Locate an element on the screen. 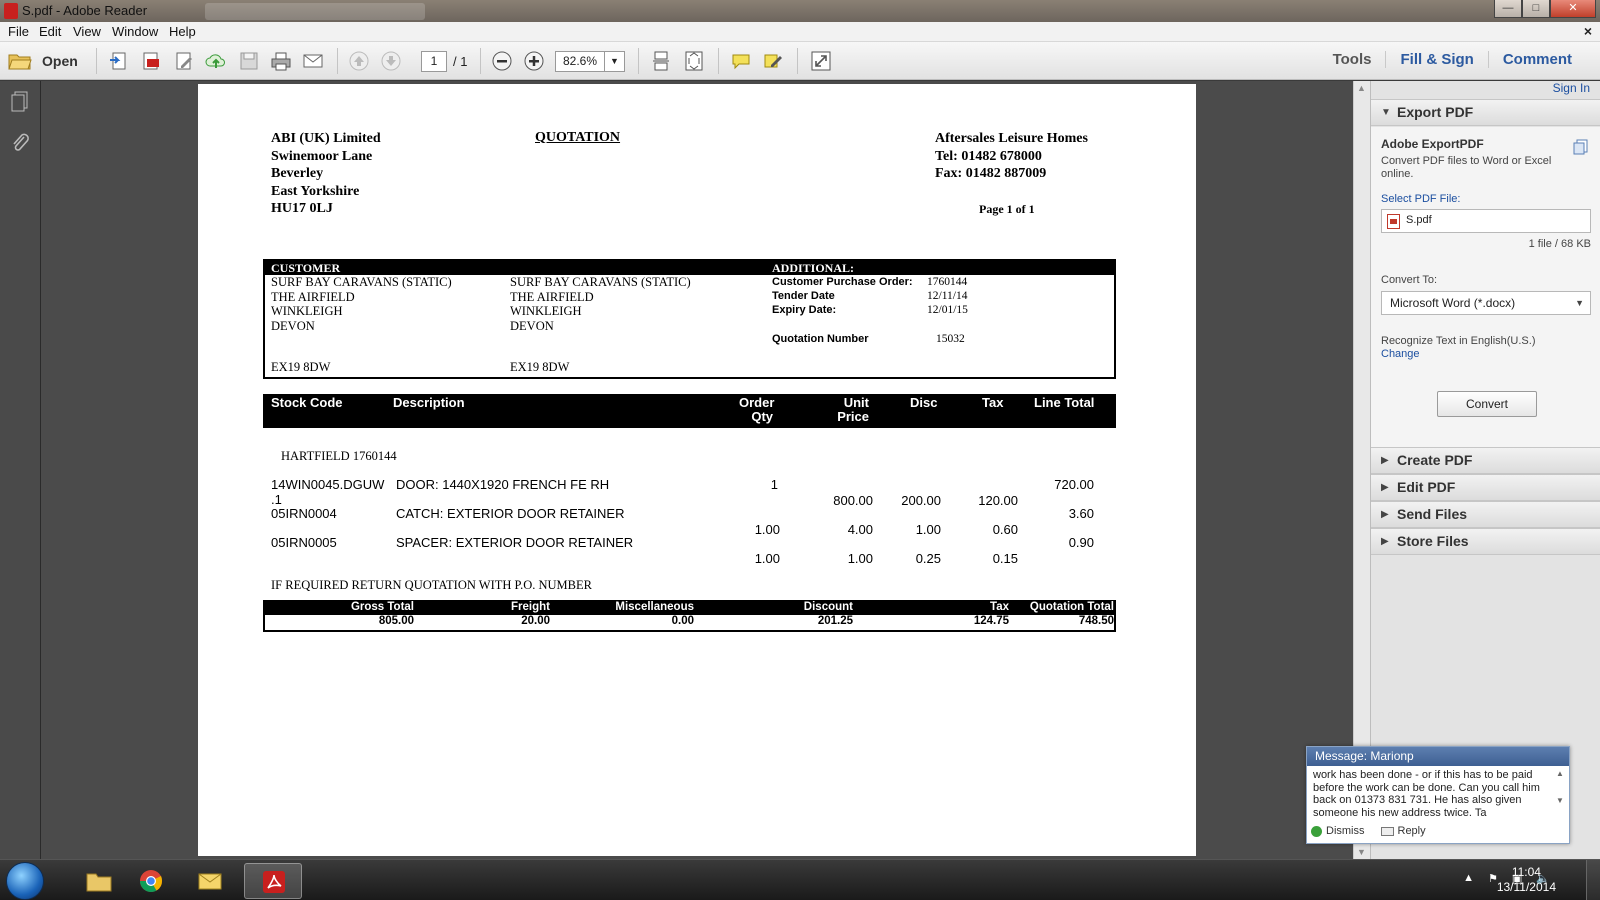 This screenshot has width=1600, height=900. item-line-total: 3.60 is located at coordinates (1081, 513).